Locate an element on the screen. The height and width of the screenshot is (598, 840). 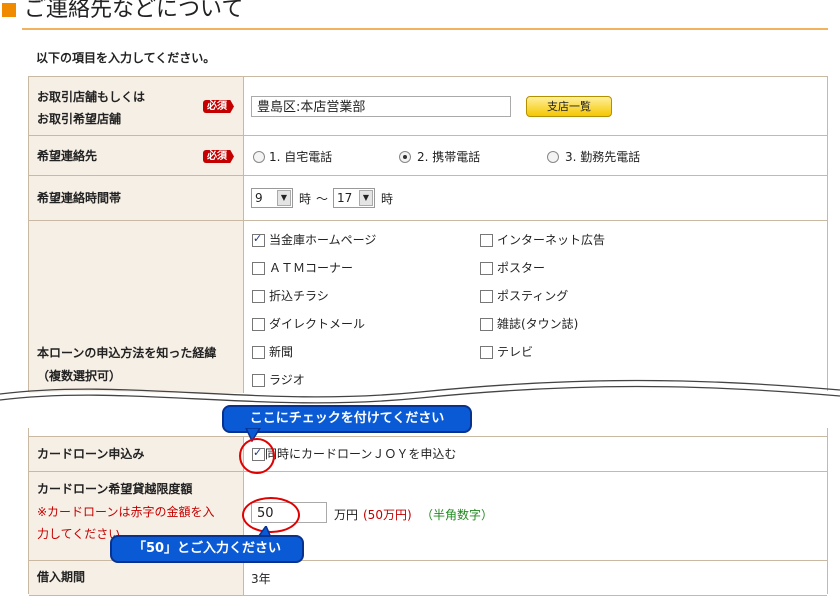
source-left-label: ダイレクトメール is located at coordinates (317, 324).